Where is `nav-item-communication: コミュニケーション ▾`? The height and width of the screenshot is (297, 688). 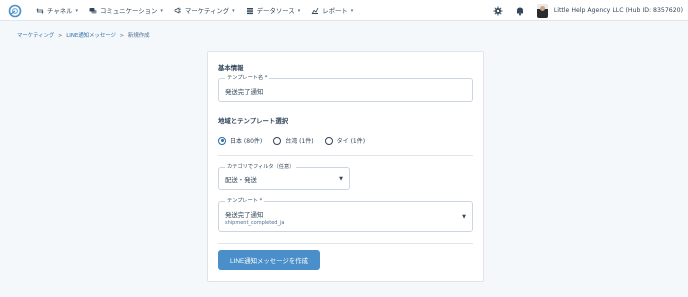
nav-item-communication: コミュニケーション ▾ is located at coordinates (126, 10).